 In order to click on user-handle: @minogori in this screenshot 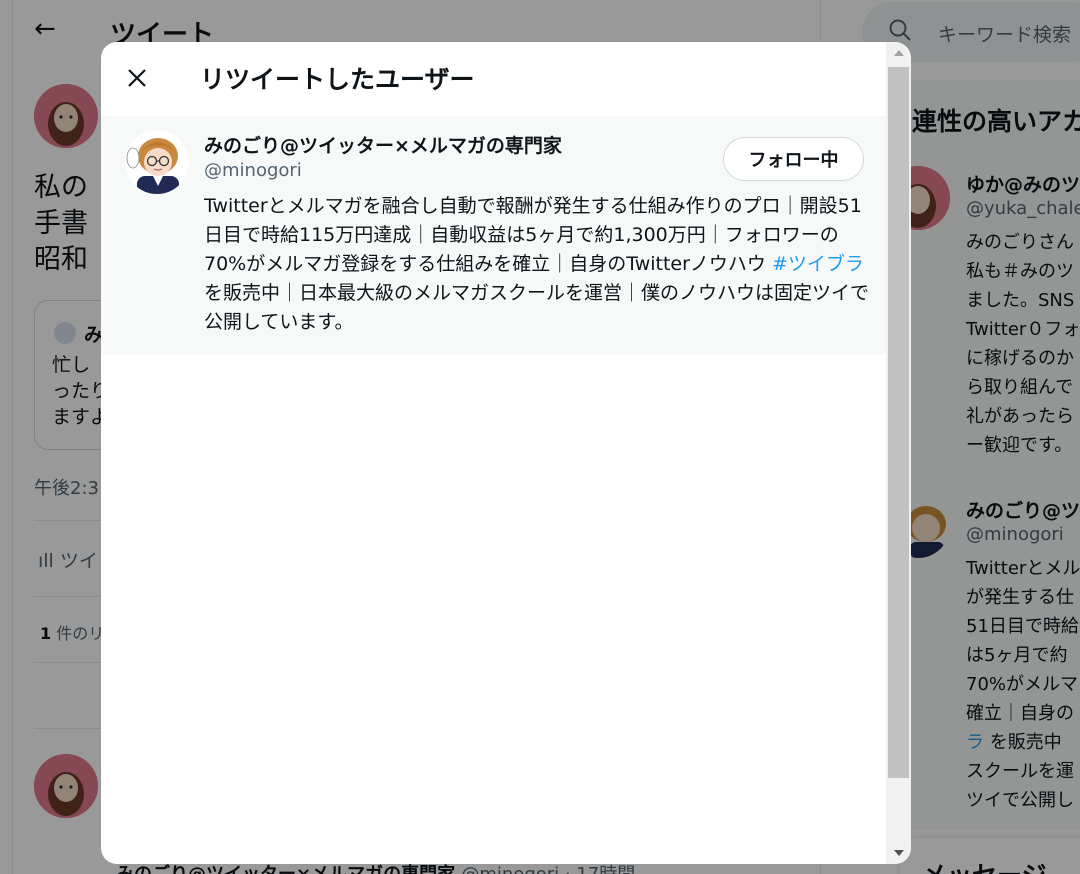, I will do `click(253, 170)`.